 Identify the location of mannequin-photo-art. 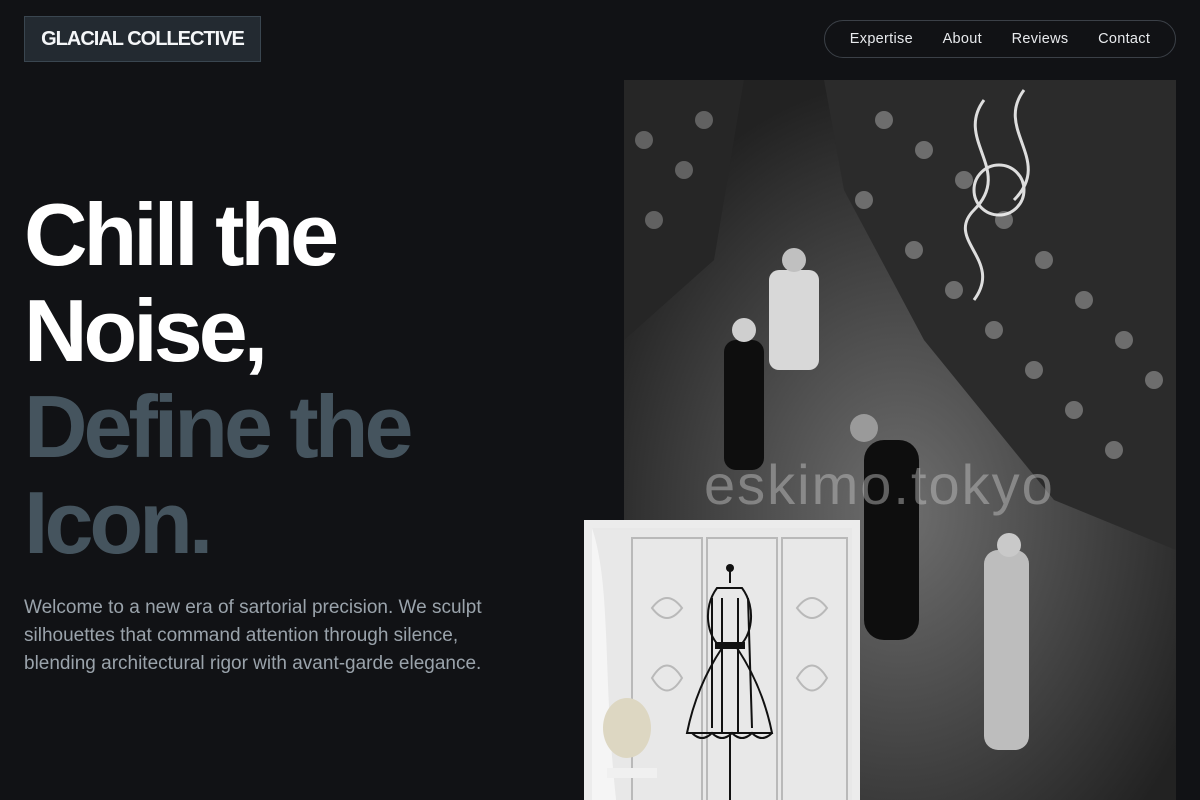
(722, 664).